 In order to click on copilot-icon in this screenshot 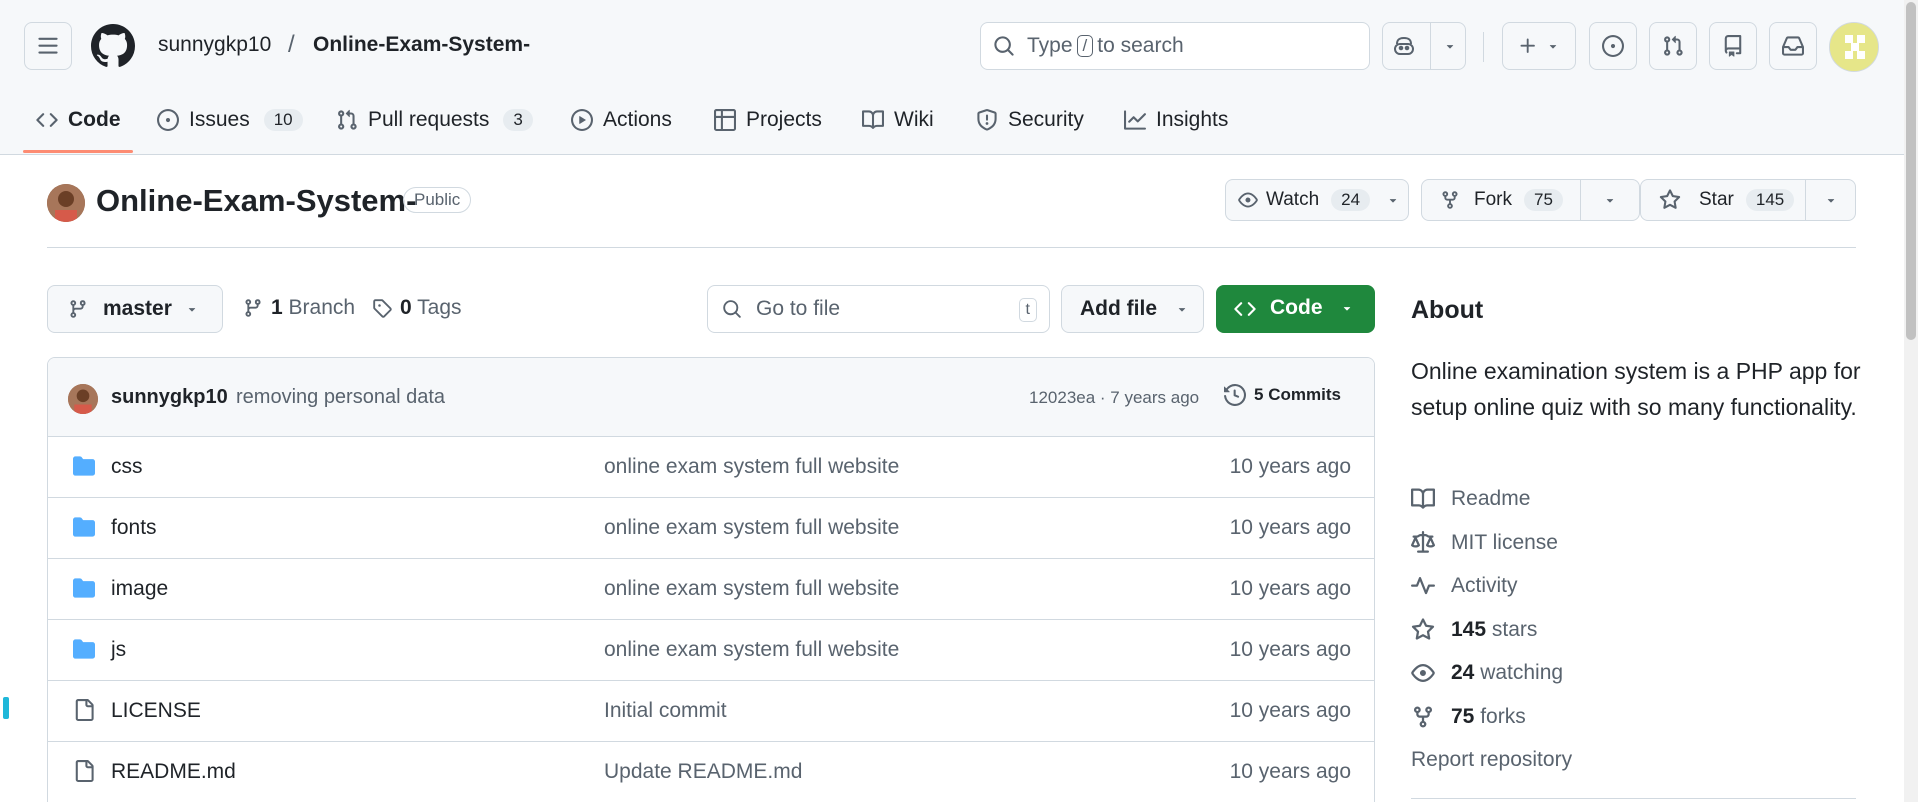, I will do `click(1404, 46)`.